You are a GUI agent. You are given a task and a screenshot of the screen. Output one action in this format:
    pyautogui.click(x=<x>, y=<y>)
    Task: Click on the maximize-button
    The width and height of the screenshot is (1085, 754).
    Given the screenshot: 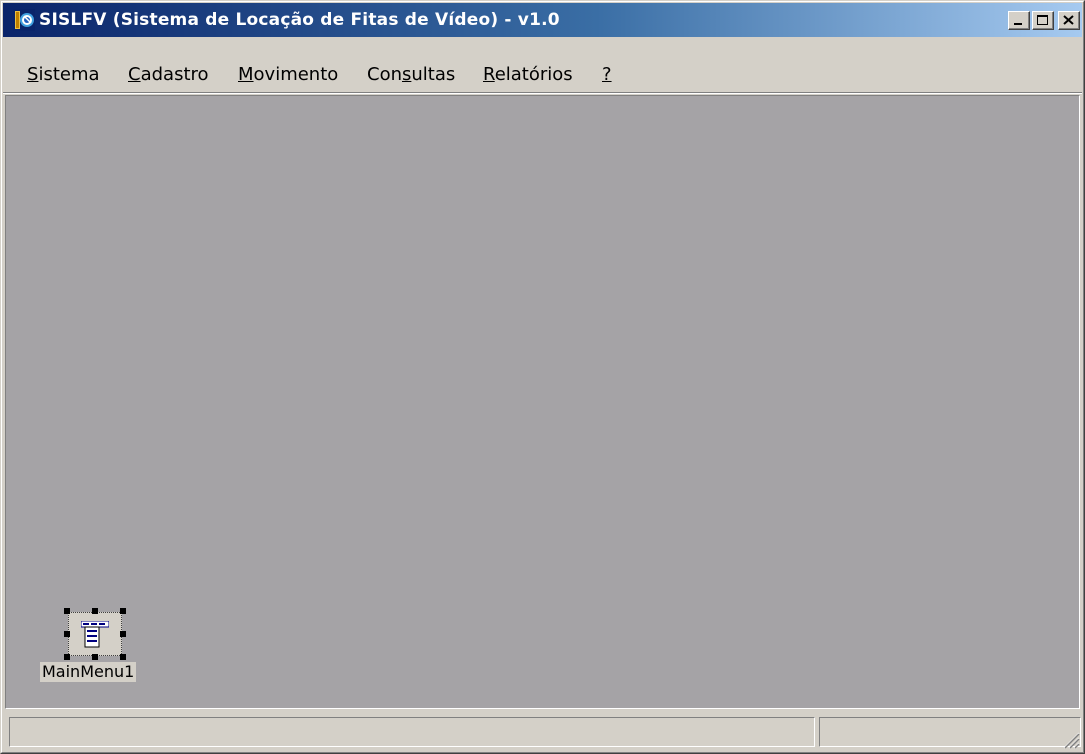 What is the action you would take?
    pyautogui.click(x=1043, y=20)
    